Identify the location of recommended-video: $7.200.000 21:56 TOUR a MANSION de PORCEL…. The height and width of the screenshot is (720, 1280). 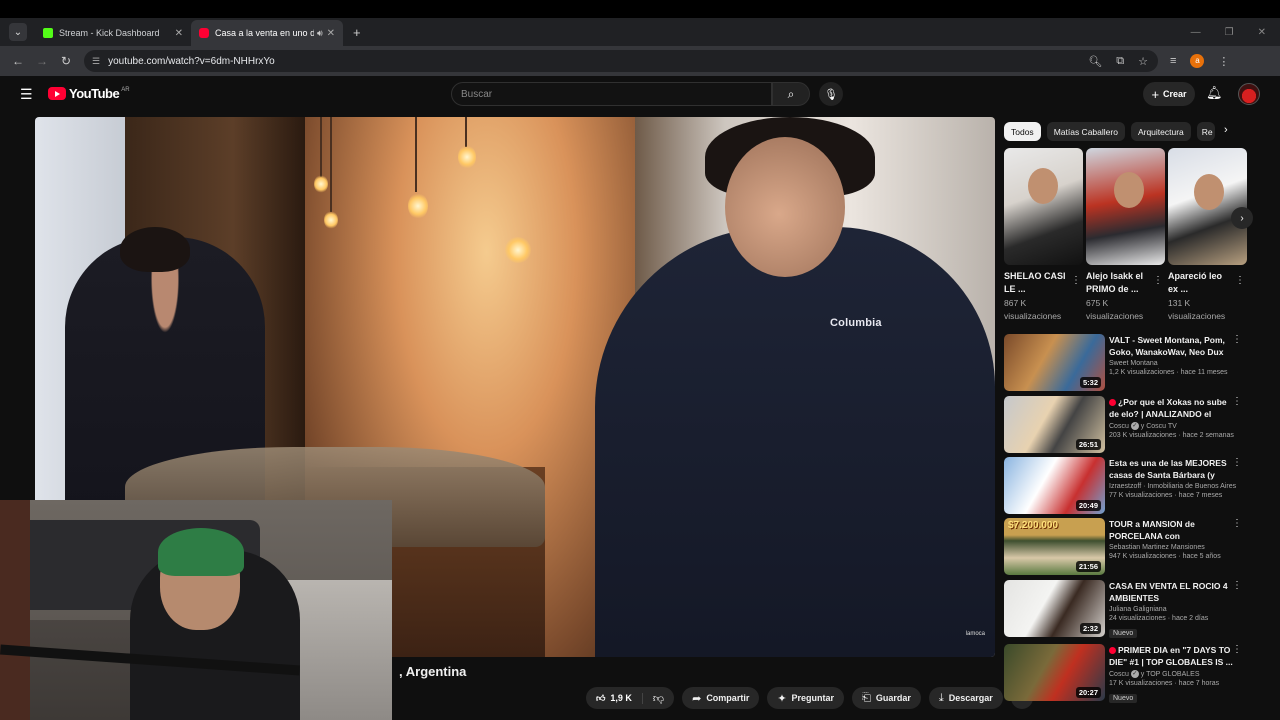
(1129, 547).